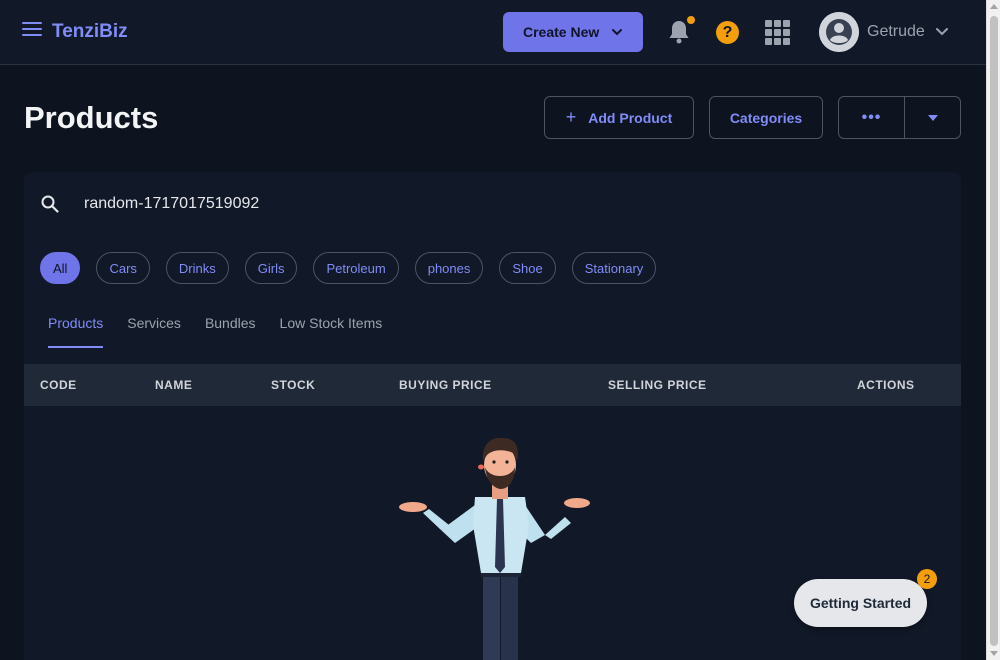 Image resolution: width=1000 pixels, height=660 pixels. Describe the element at coordinates (561, 32) in the screenshot. I see `create-new-label: Create New` at that location.